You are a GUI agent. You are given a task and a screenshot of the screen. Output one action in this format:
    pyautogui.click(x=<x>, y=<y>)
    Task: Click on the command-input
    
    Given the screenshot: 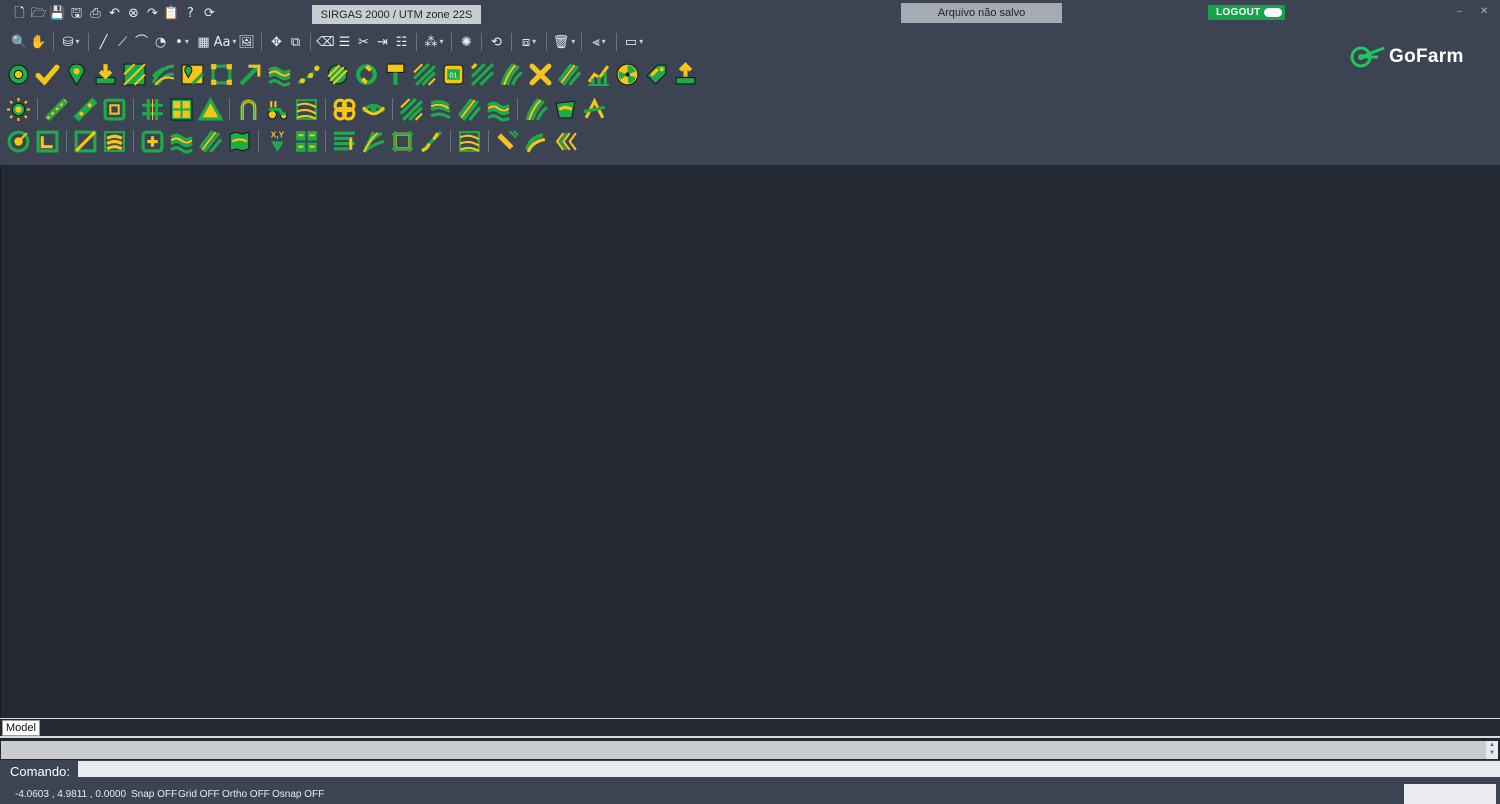 What is the action you would take?
    pyautogui.click(x=789, y=769)
    